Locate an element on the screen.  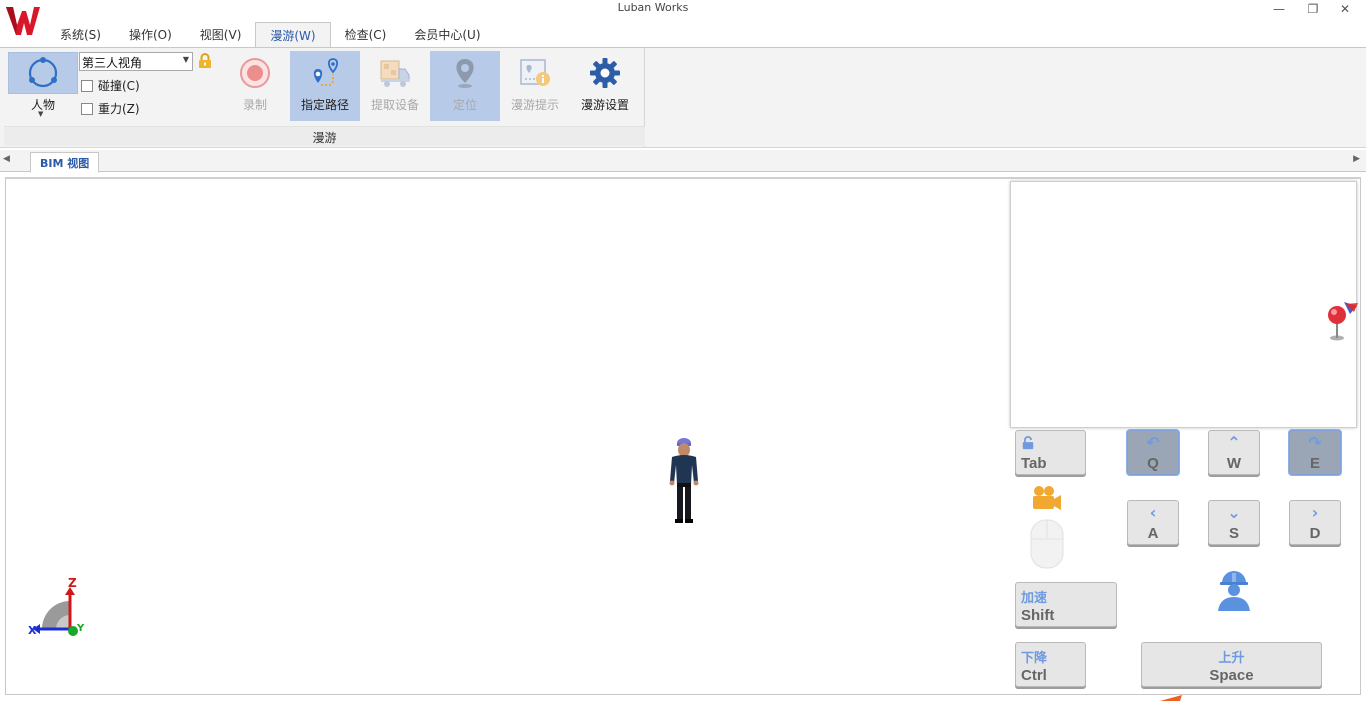
e-key-label: E is located at coordinates (1314, 463).